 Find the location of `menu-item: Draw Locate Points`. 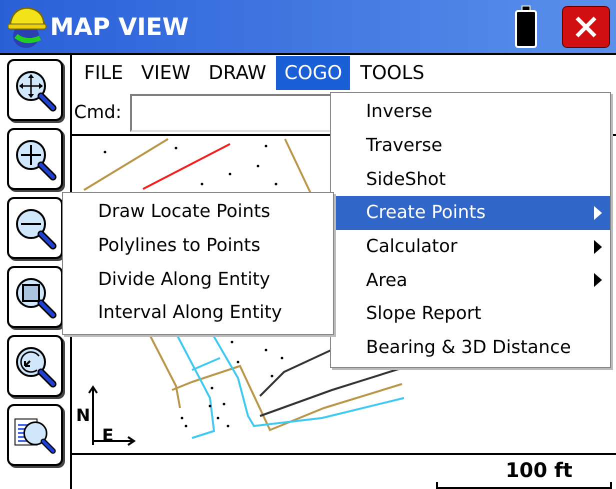

menu-item: Draw Locate Points is located at coordinates (198, 212).